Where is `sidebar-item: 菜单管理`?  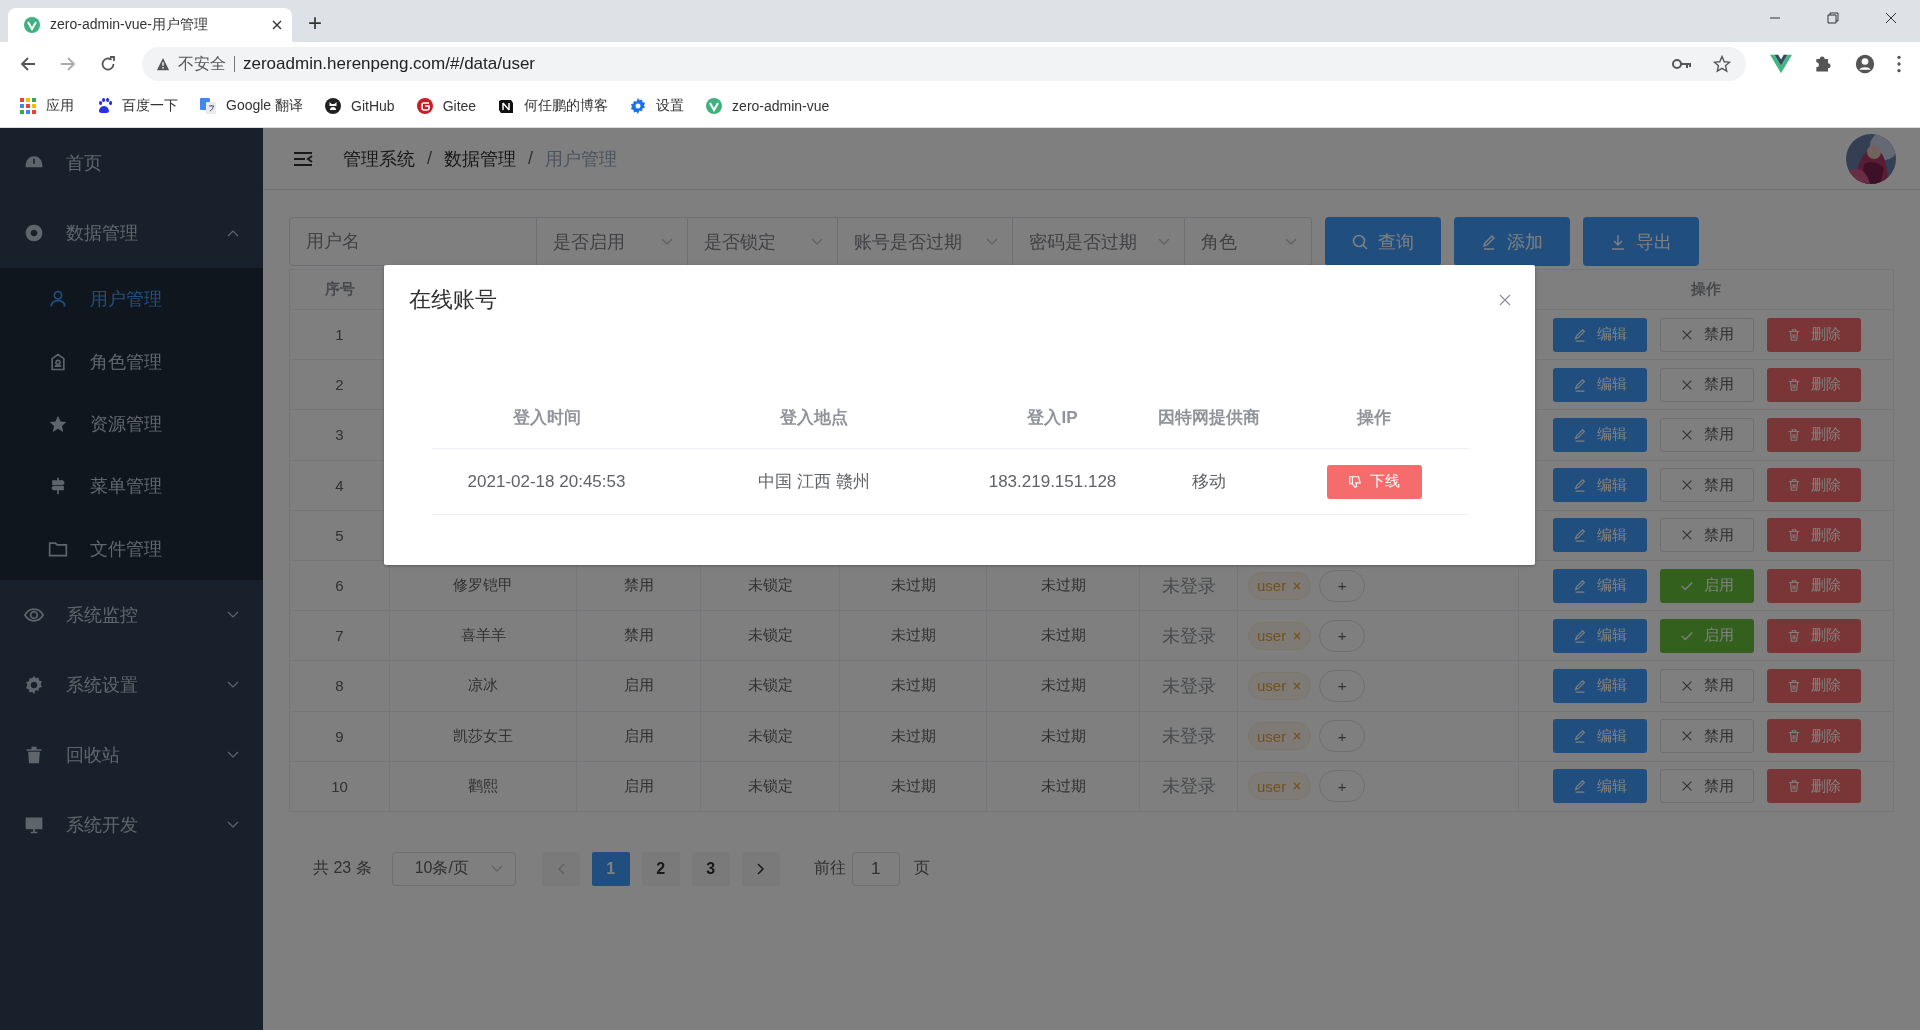 sidebar-item: 菜单管理 is located at coordinates (131, 486).